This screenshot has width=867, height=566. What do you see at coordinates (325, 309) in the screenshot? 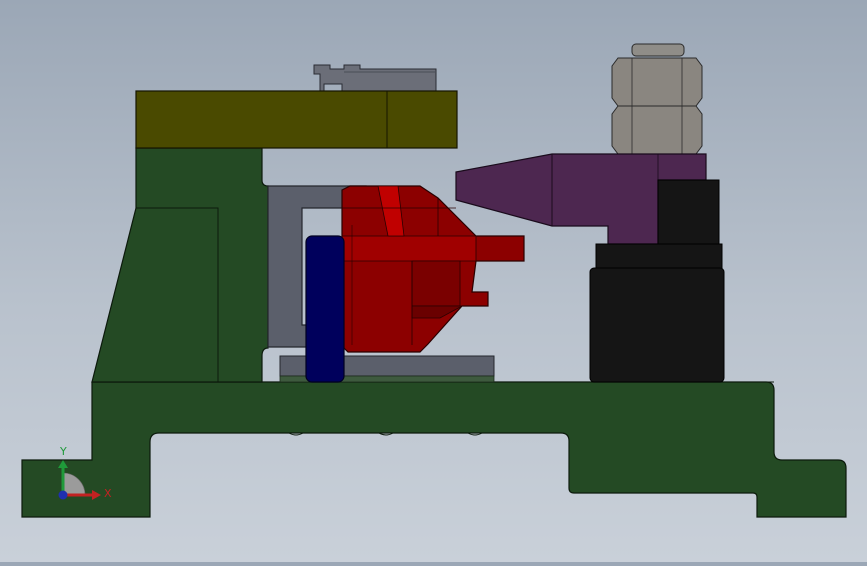
I see `locating-pin` at bounding box center [325, 309].